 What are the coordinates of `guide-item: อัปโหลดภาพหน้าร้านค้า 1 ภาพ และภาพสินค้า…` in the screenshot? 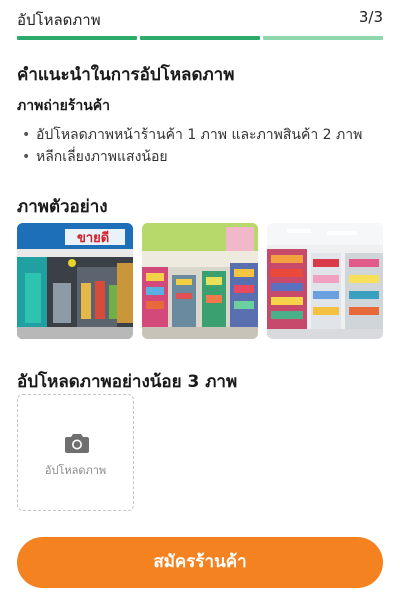 It's located at (192, 135).